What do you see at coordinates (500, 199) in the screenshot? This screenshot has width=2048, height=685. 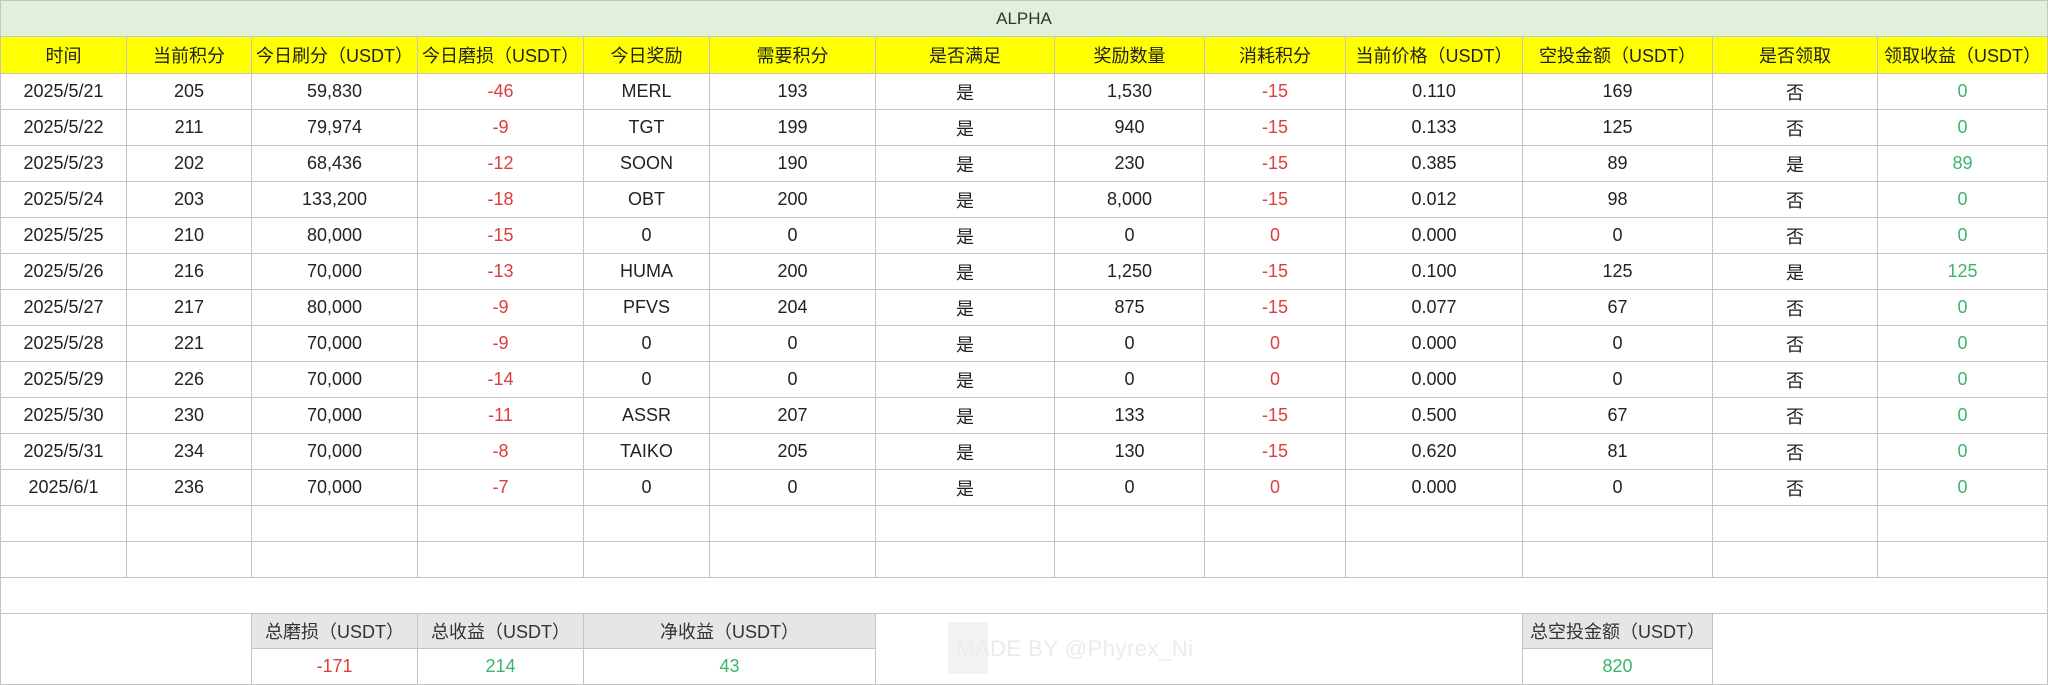 I see `cell-daily-loss: -18` at bounding box center [500, 199].